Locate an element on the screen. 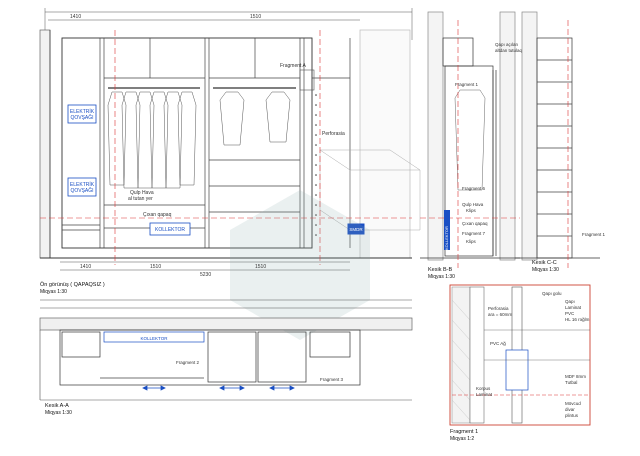 The image size is (640, 456). fd-qapi-laminat: Laminat is located at coordinates (573, 307).